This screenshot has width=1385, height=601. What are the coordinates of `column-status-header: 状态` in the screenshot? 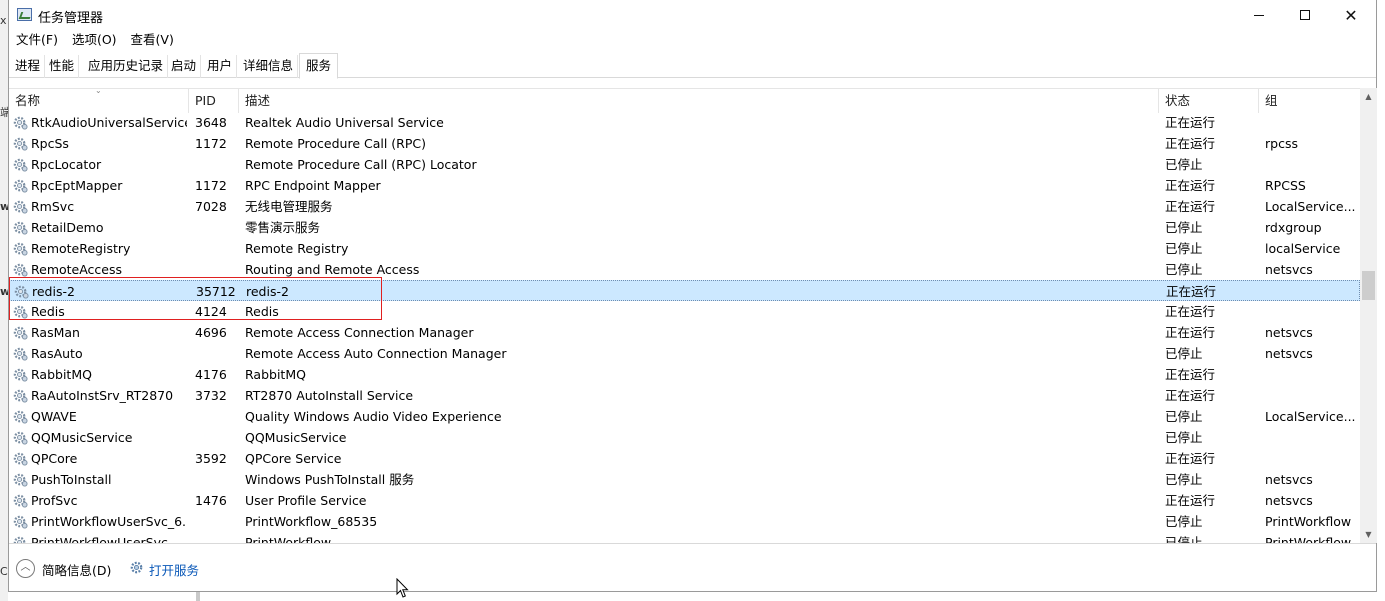 It's located at (1209, 101).